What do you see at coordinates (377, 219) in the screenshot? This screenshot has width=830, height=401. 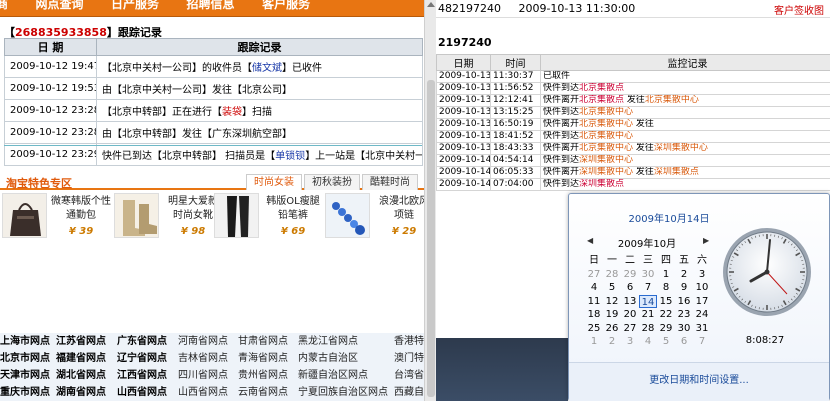 I see `product-card: 浪漫北欧风 项链 ¥ 29` at bounding box center [377, 219].